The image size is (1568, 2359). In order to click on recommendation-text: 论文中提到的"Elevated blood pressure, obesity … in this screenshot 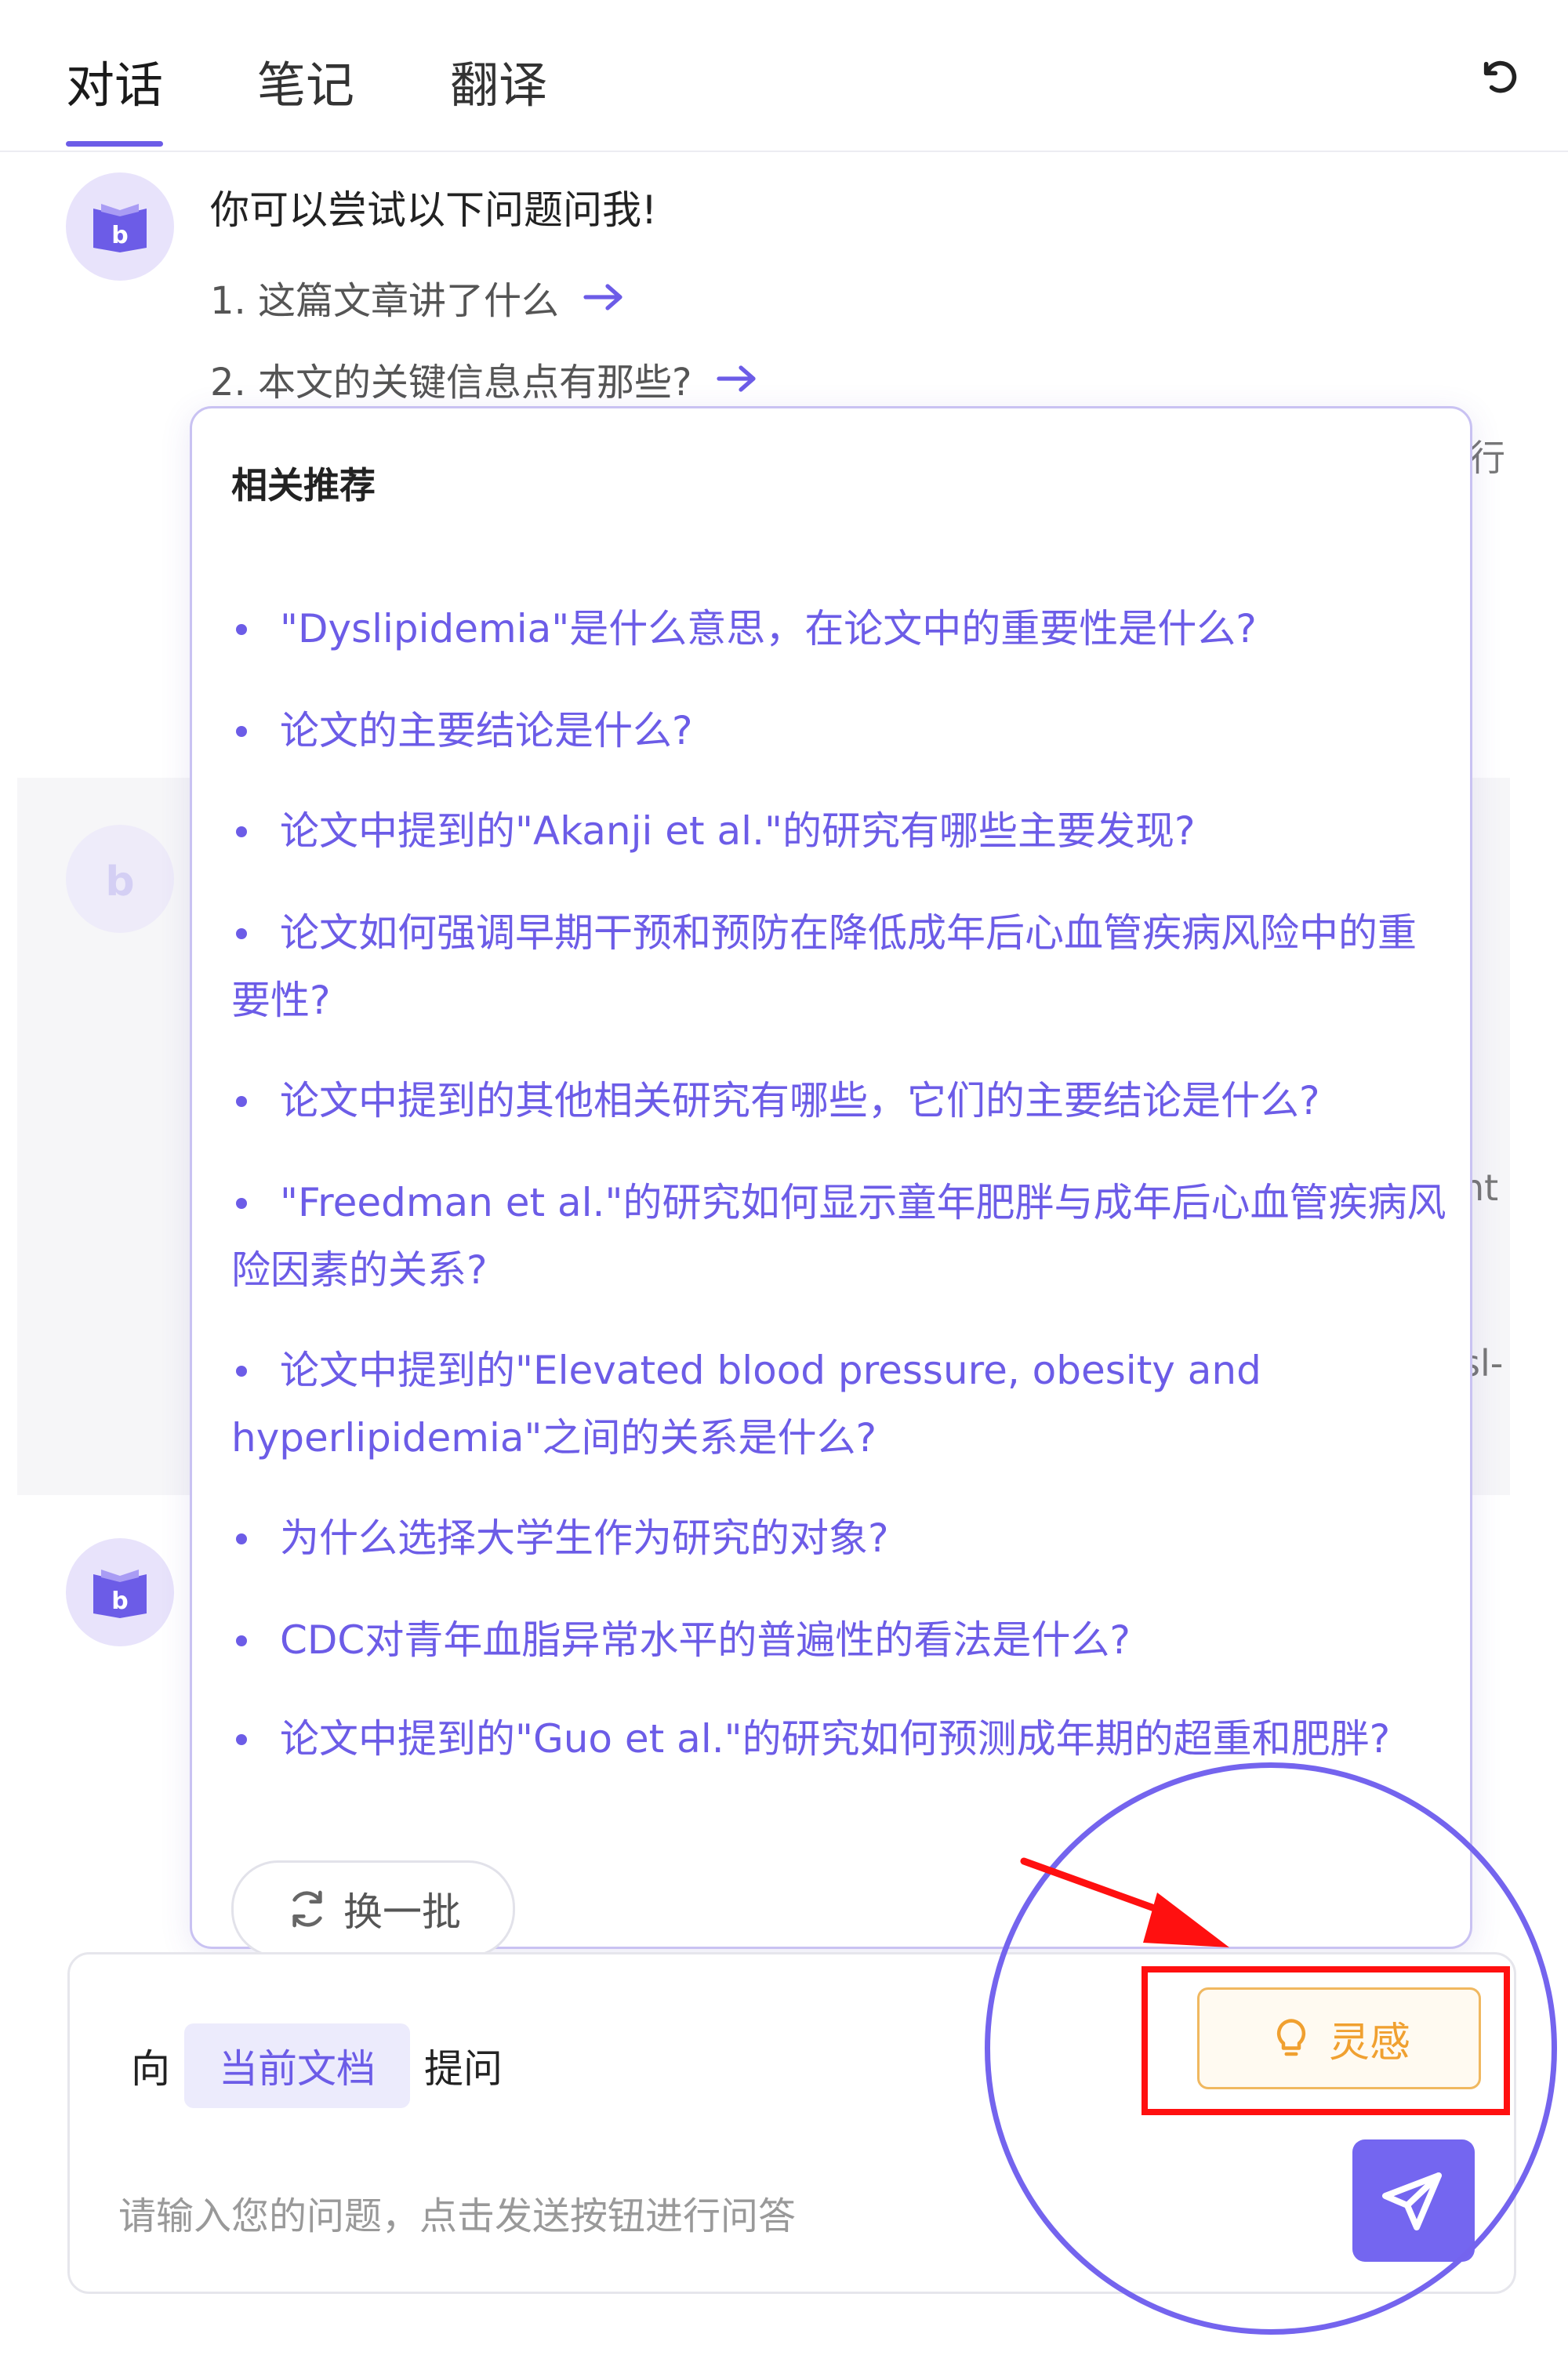, I will do `click(746, 1404)`.